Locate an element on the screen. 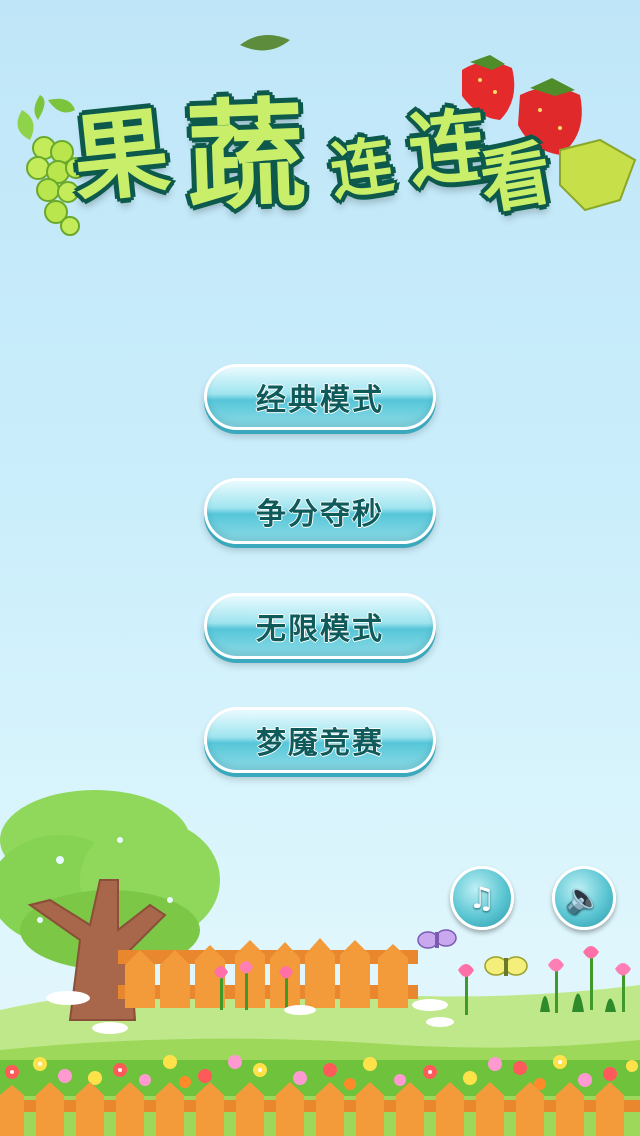  title-char-1: 果 is located at coordinates (121, 156).